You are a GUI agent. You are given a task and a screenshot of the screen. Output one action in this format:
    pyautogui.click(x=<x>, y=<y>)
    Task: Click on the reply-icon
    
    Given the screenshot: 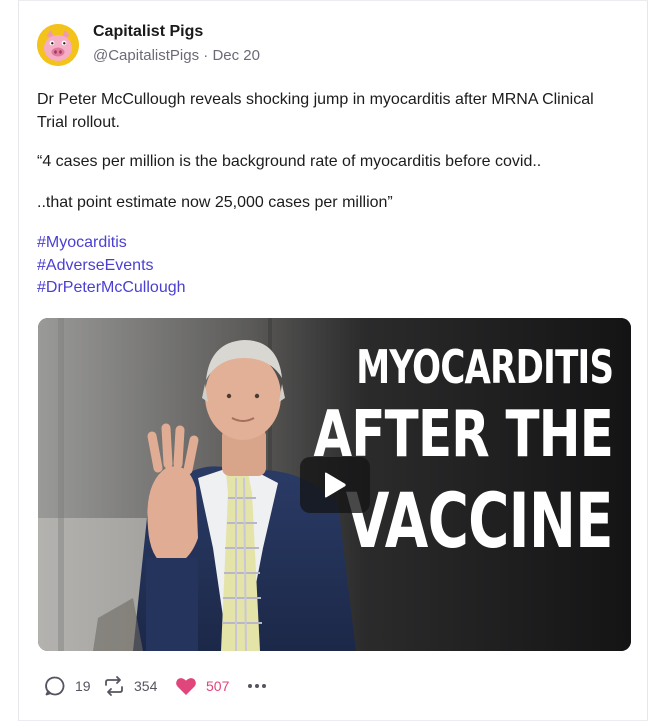 What is the action you would take?
    pyautogui.click(x=55, y=686)
    